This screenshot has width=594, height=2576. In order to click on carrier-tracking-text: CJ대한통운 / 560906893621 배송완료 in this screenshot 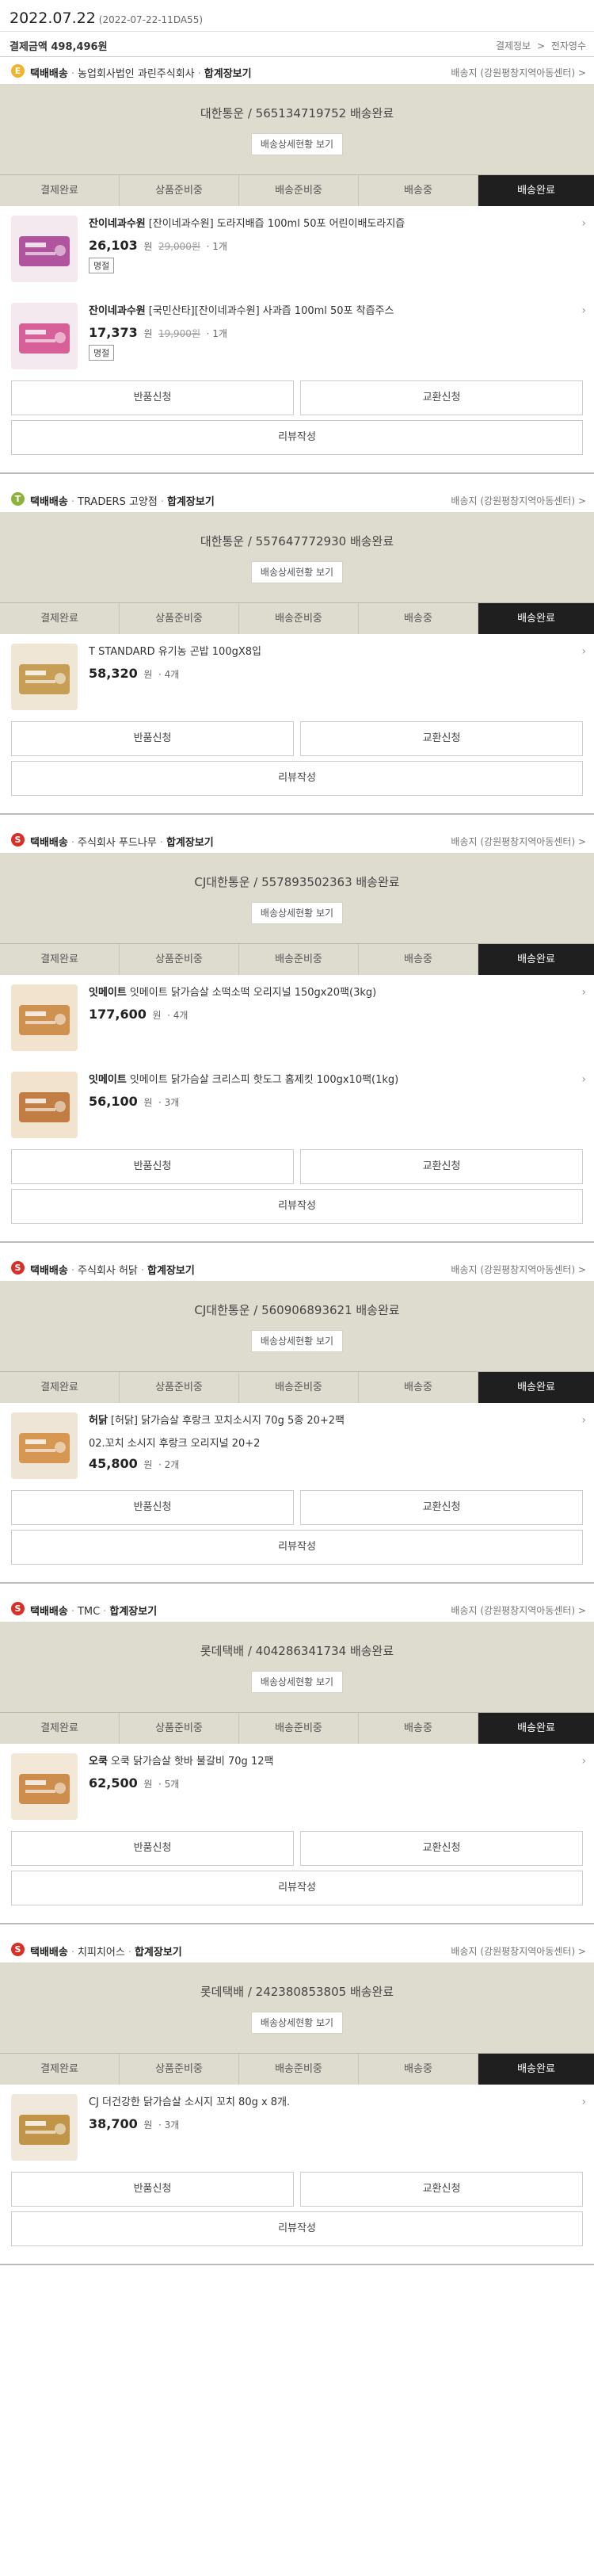, I will do `click(297, 1310)`.